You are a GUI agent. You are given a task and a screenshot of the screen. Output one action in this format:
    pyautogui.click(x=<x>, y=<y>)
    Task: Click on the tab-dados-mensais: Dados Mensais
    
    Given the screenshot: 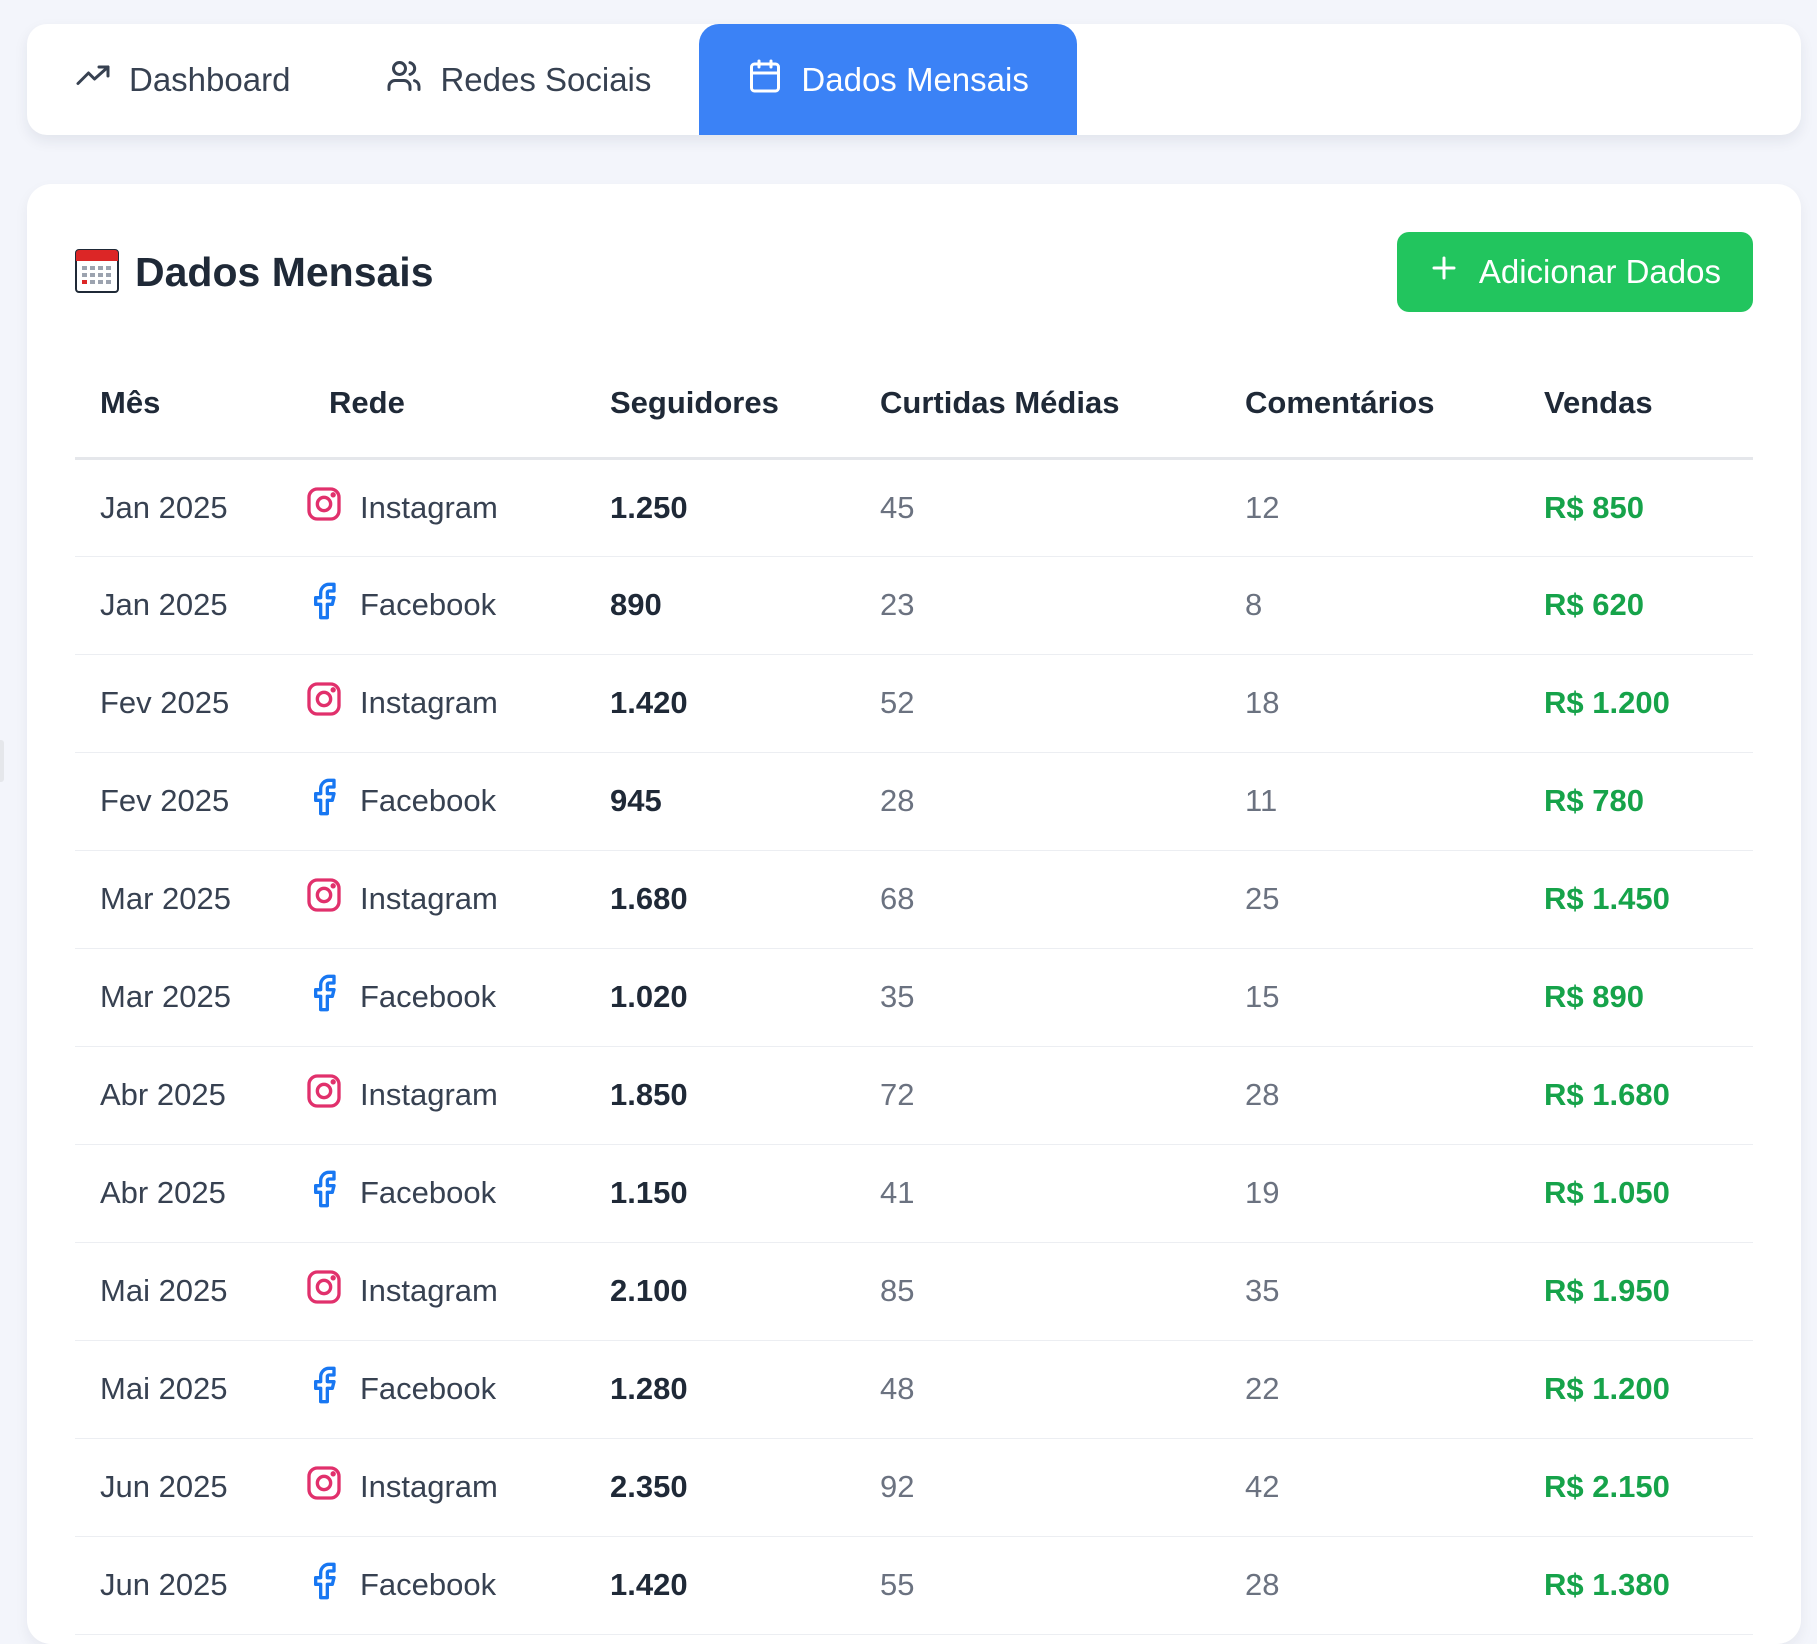 What is the action you would take?
    pyautogui.click(x=888, y=79)
    